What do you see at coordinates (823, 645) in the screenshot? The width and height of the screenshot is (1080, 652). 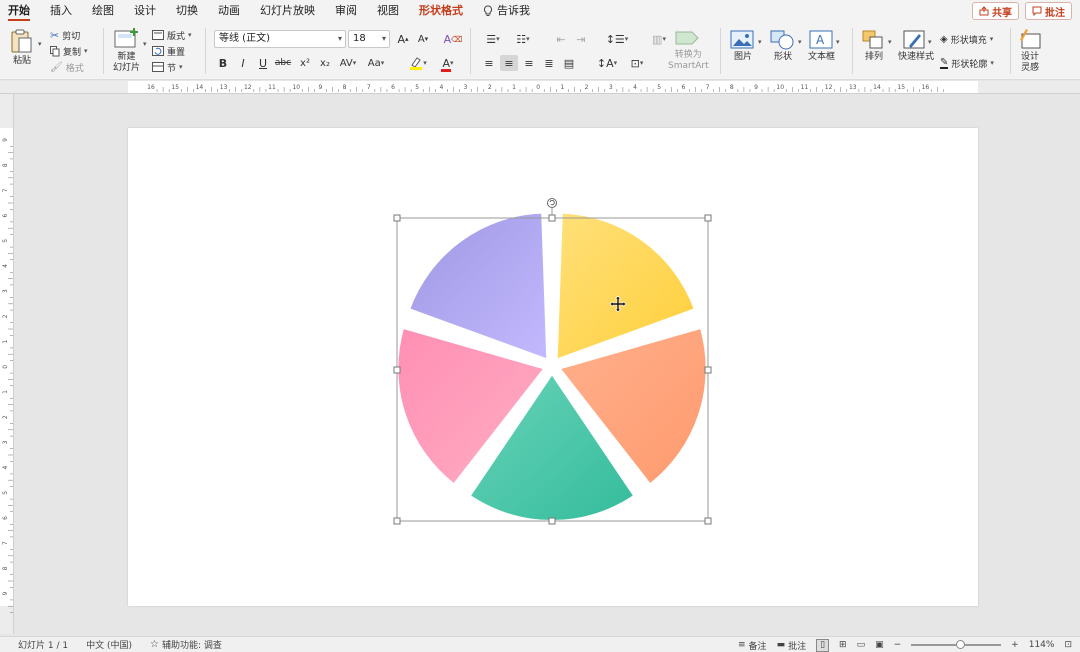 I see `normal-view-icon: ▯` at bounding box center [823, 645].